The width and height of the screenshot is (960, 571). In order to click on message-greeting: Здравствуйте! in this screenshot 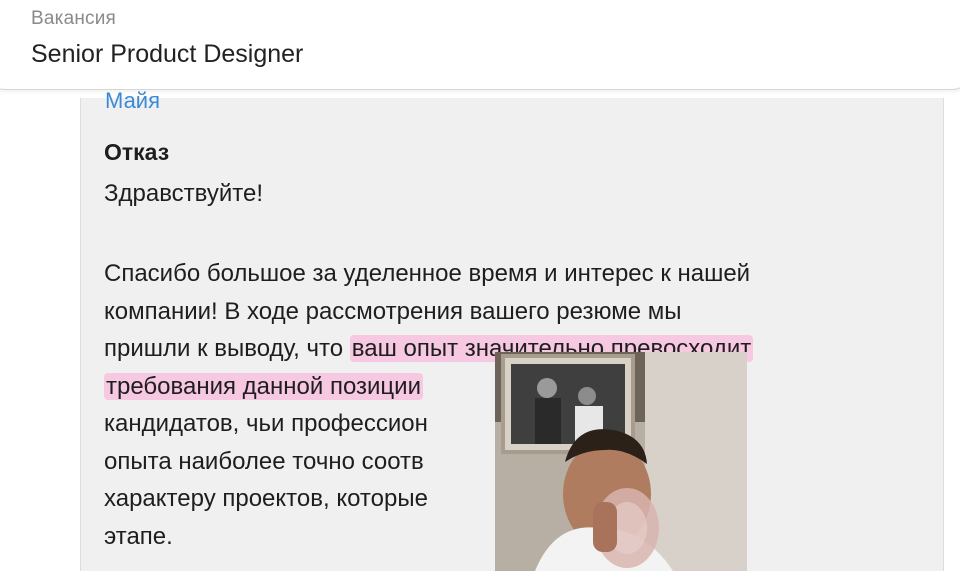, I will do `click(184, 193)`.